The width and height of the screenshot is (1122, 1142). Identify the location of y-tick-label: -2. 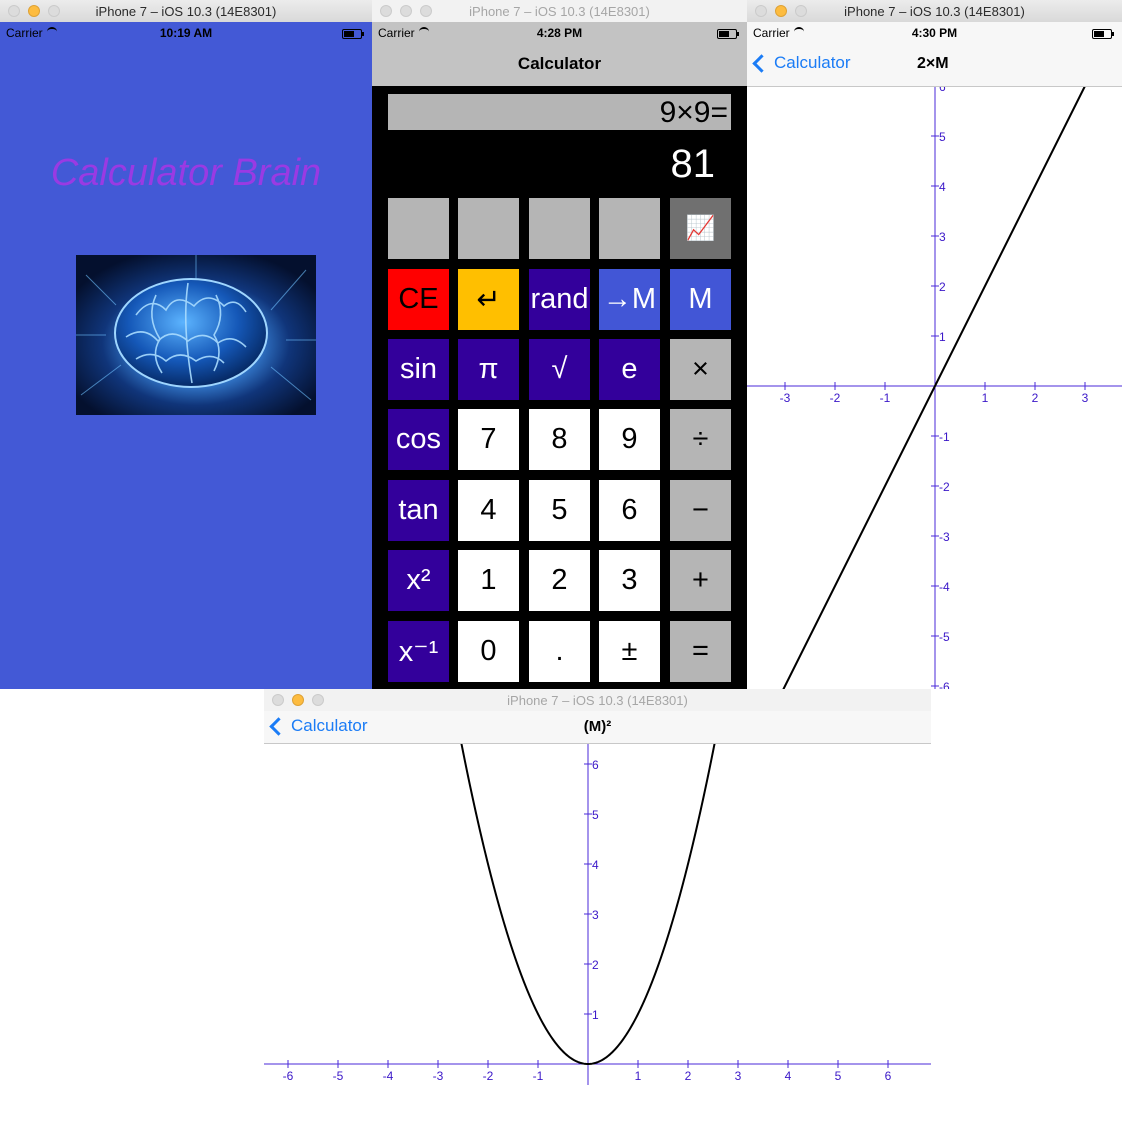
(944, 487).